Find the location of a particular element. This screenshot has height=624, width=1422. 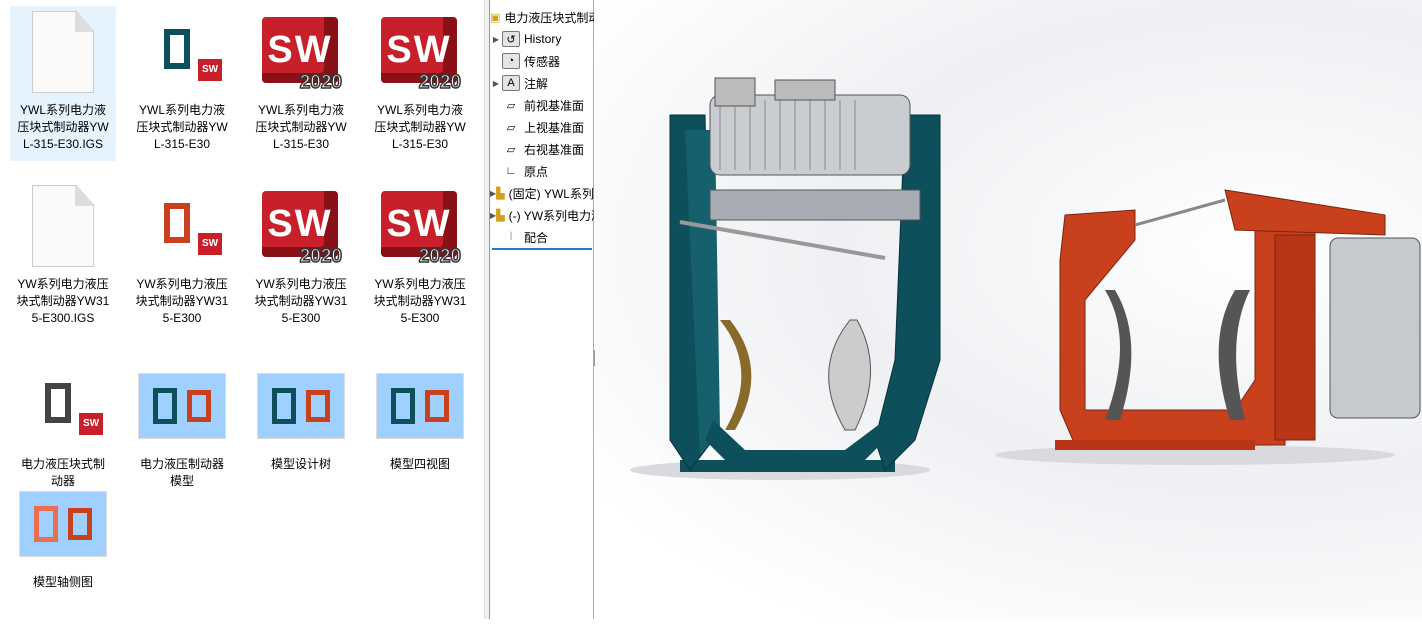

file-label: 模型设计树 is located at coordinates (300, 464).